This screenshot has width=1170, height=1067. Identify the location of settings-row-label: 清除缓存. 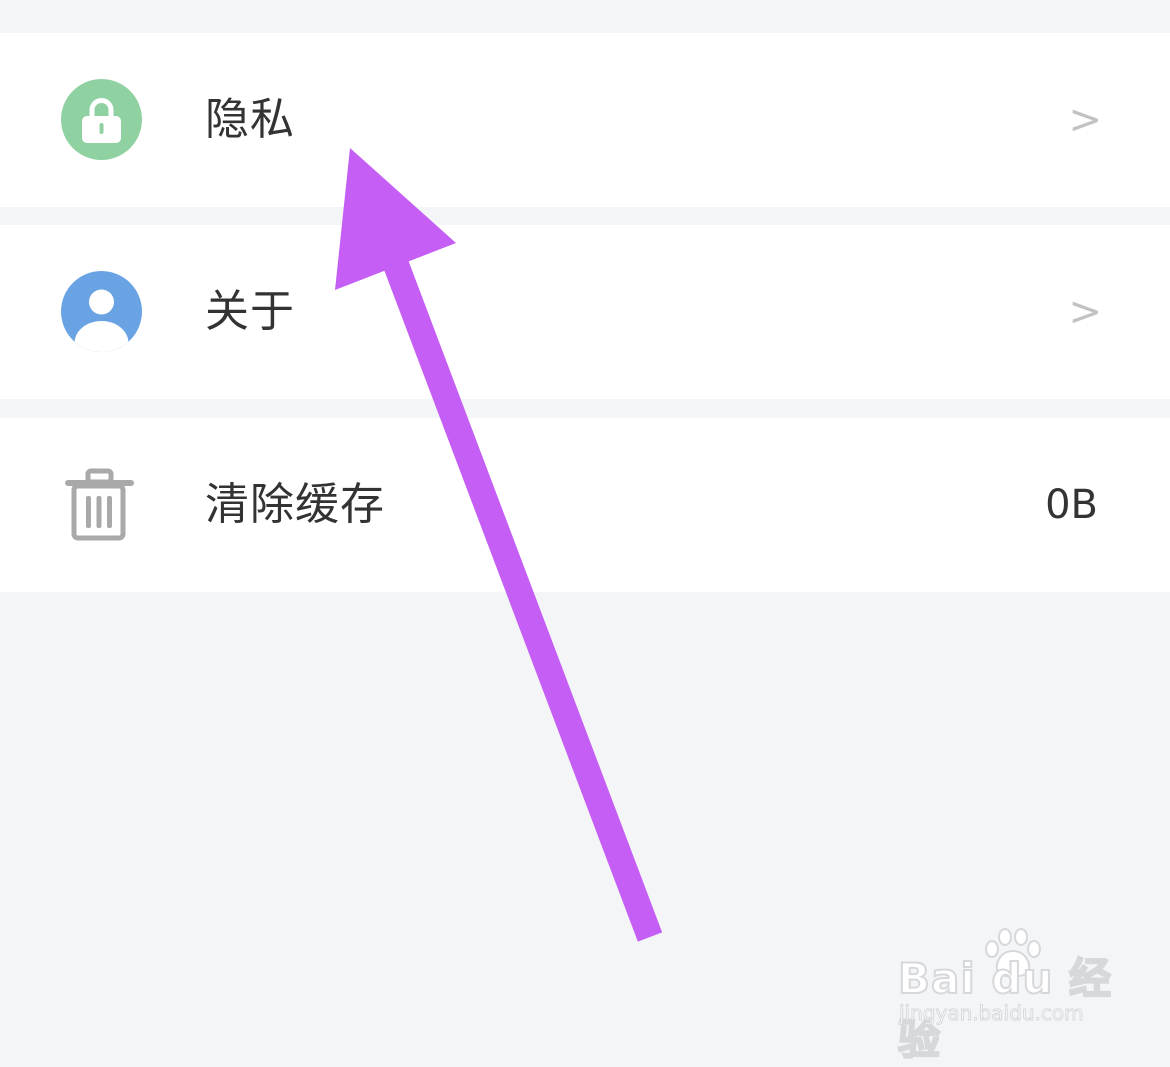
(295, 504).